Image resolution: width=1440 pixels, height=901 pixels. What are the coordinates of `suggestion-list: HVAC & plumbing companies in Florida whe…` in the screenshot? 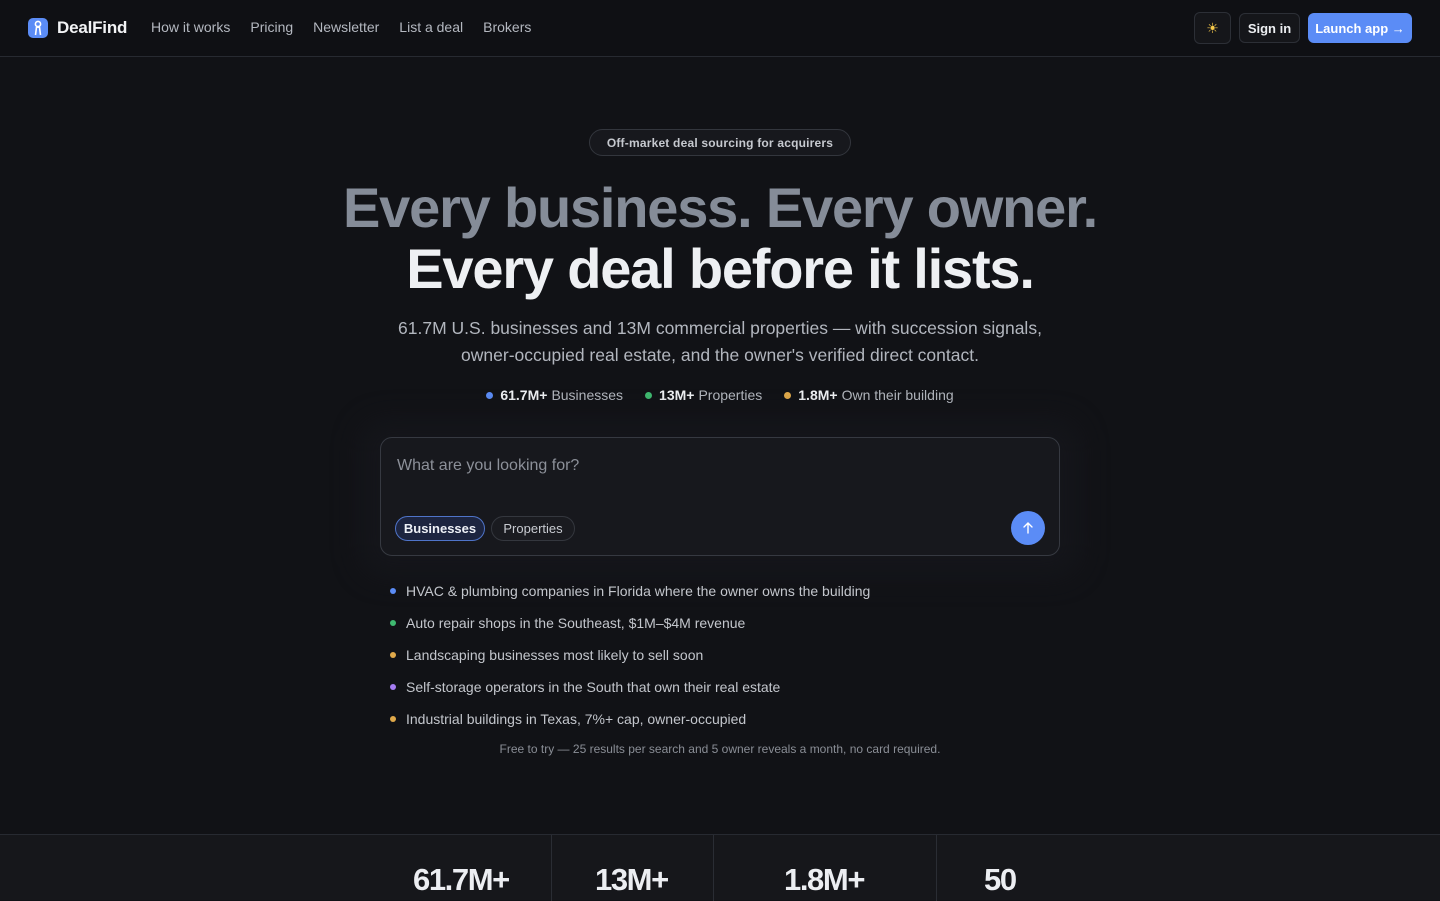 It's located at (630, 655).